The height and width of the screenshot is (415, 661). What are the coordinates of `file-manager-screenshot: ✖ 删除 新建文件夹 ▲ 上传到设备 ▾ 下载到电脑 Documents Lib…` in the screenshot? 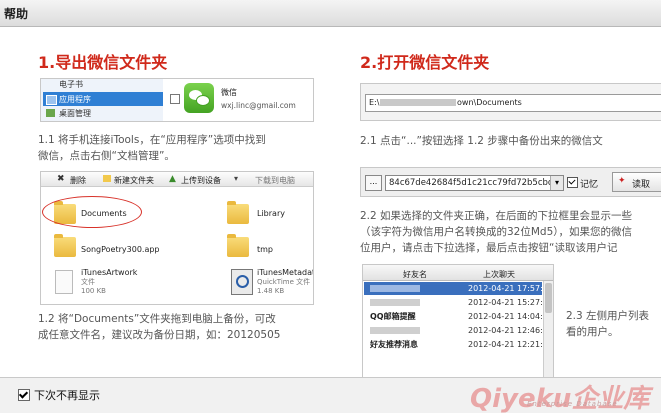 It's located at (177, 238).